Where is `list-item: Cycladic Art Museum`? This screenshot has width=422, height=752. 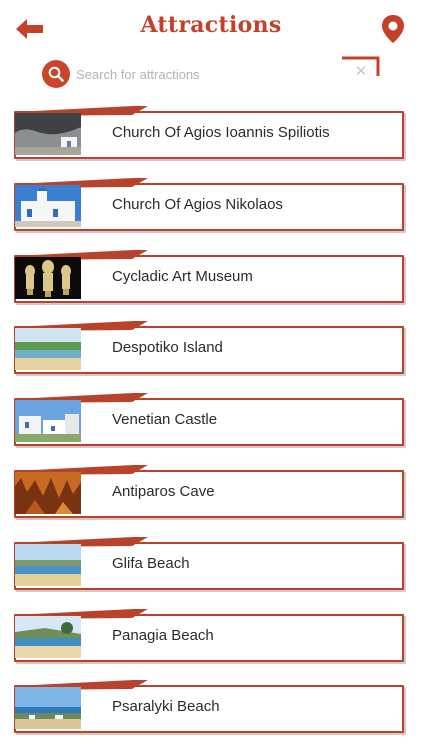
list-item: Cycladic Art Museum is located at coordinates (210, 276).